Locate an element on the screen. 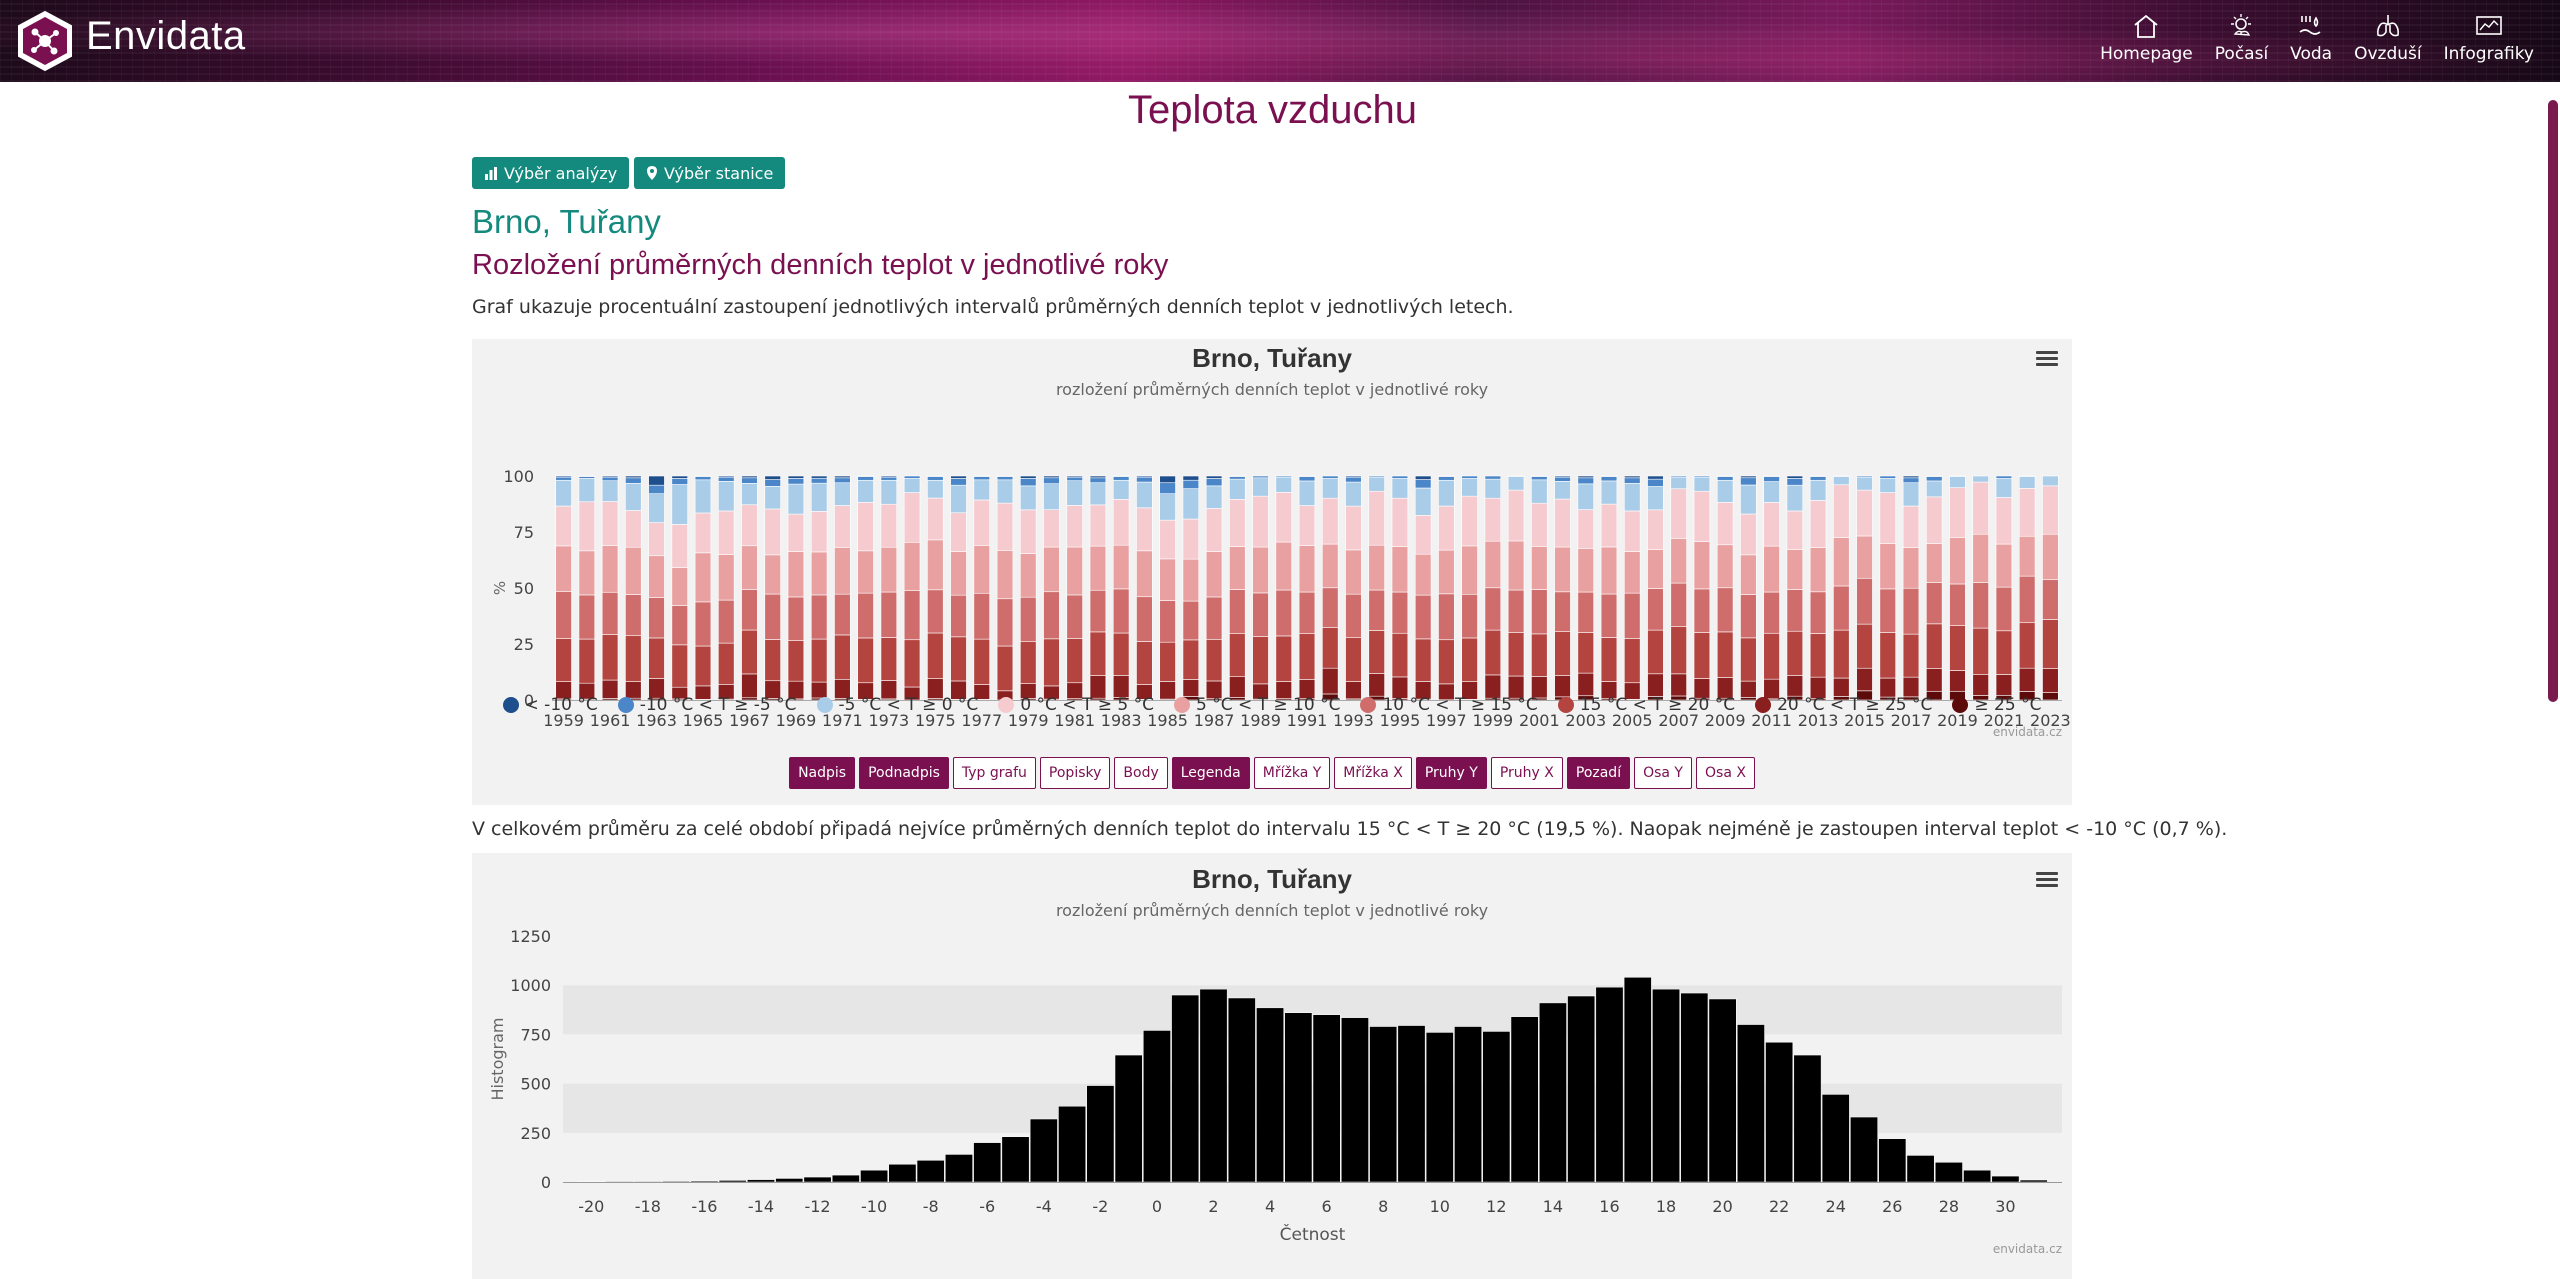 The height and width of the screenshot is (1279, 2560). nav-homepage: Homepage is located at coordinates (2146, 38).